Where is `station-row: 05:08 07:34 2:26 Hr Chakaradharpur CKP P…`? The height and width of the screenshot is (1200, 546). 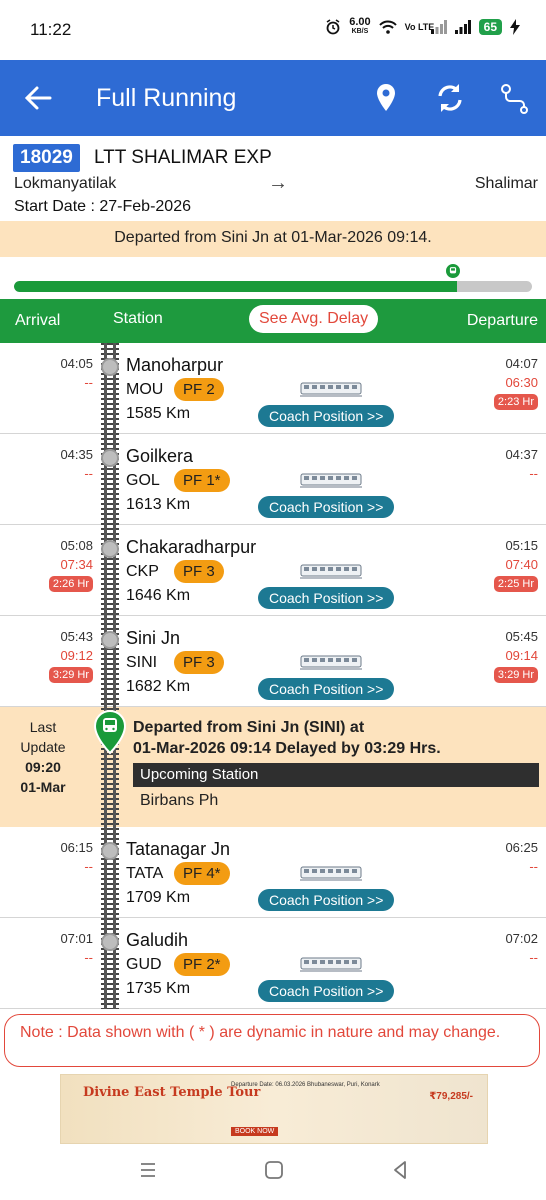 station-row: 05:08 07:34 2:26 Hr Chakaradharpur CKP P… is located at coordinates (273, 570).